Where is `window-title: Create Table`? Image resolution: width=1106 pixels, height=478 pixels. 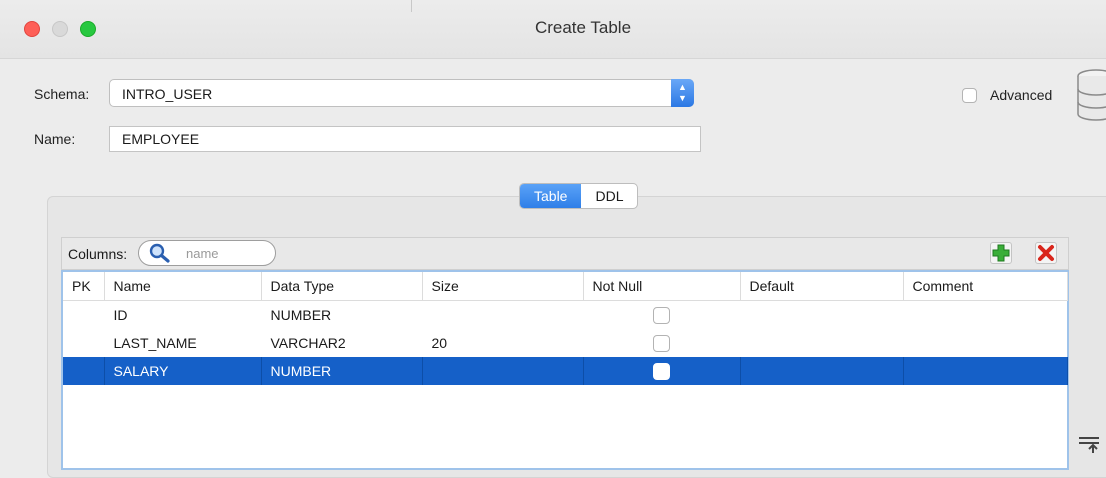 window-title: Create Table is located at coordinates (583, 27).